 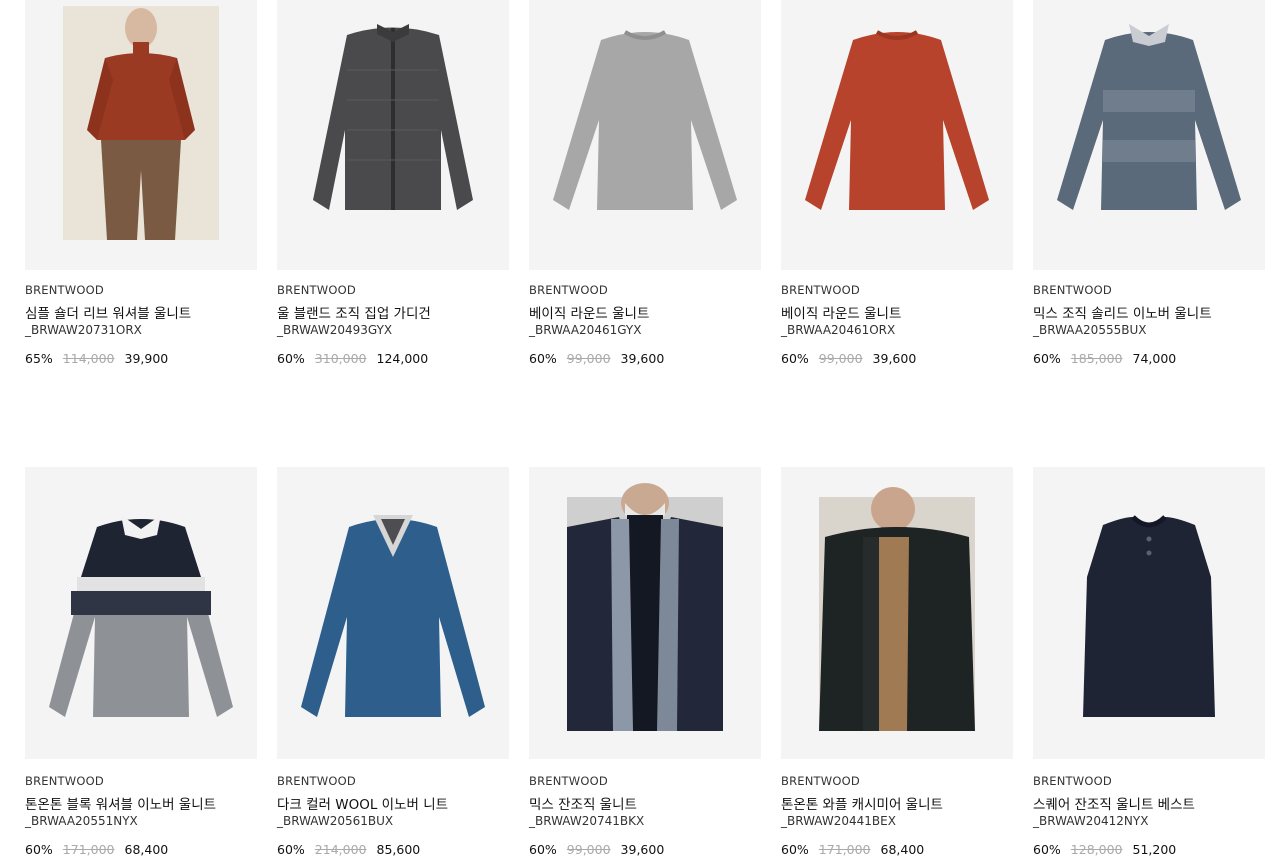 I want to click on product-name: 믹스 잔조직 울니트, so click(x=583, y=803).